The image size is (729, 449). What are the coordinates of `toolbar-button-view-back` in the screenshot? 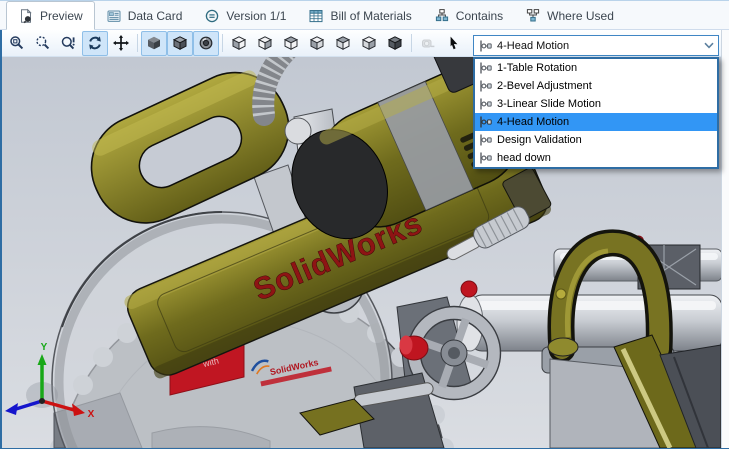 It's located at (265, 43).